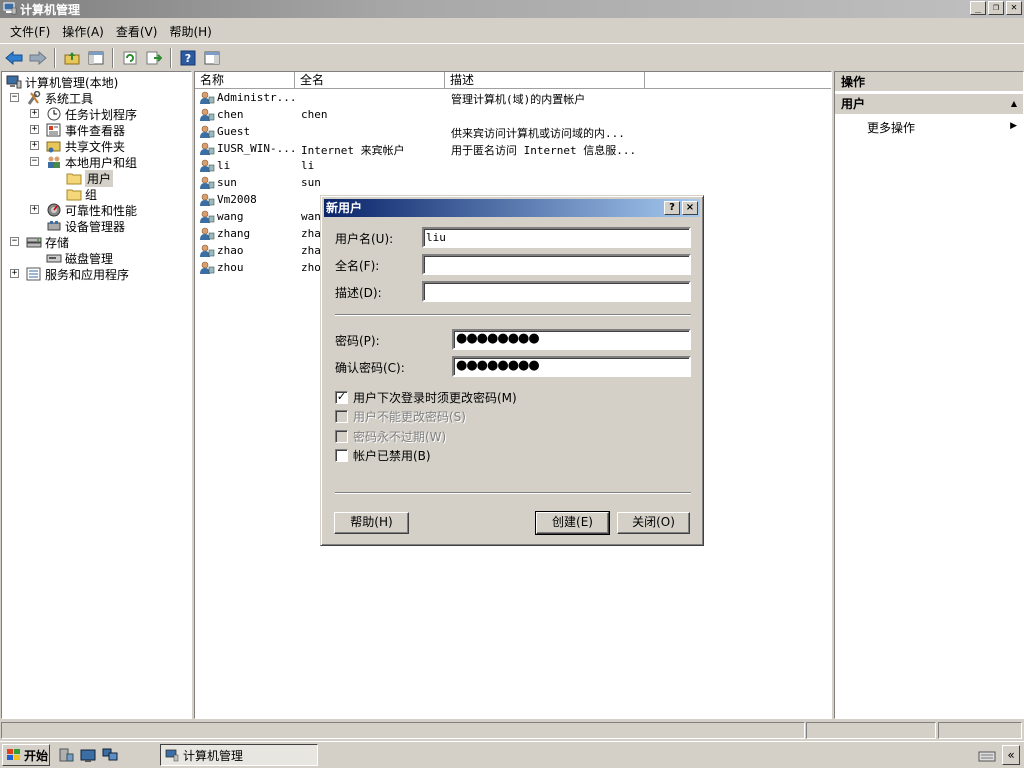  I want to click on taskbar-item-computer-management: 计算机管理, so click(239, 755).